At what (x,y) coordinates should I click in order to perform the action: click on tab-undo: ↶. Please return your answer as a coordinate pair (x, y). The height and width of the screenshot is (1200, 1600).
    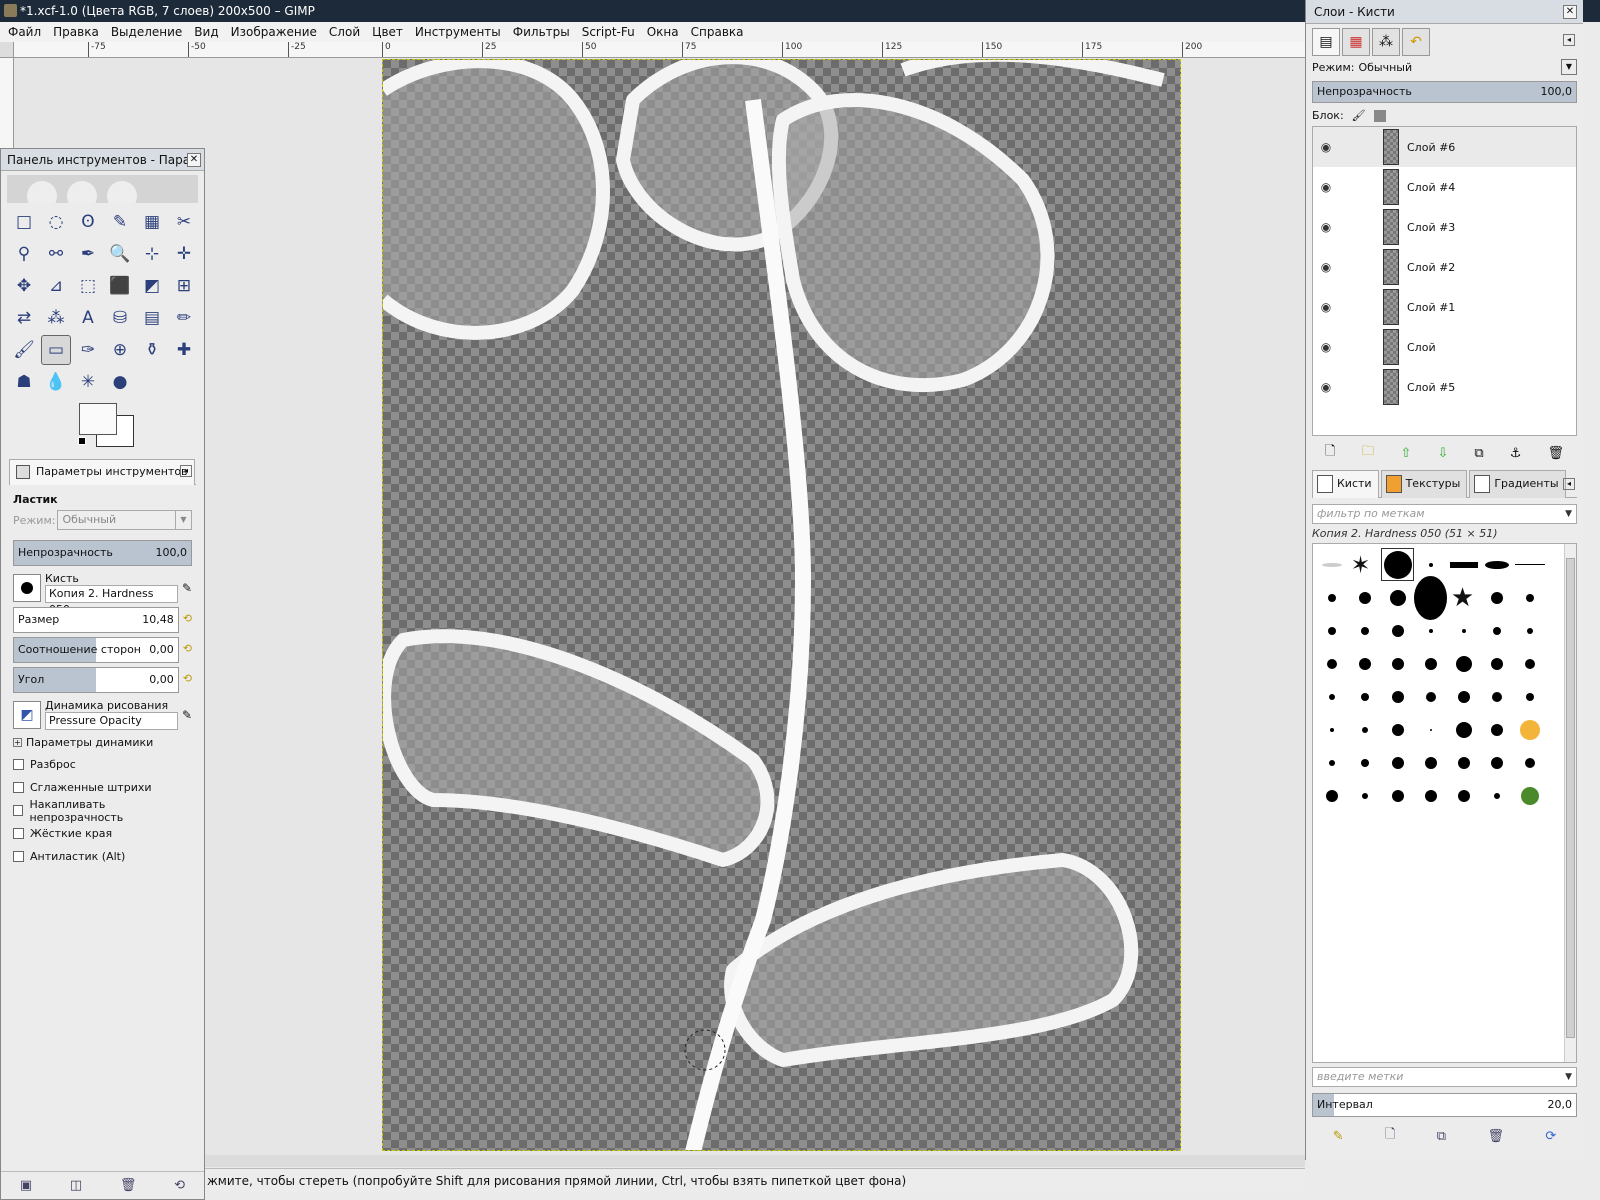
    Looking at the image, I should click on (1416, 42).